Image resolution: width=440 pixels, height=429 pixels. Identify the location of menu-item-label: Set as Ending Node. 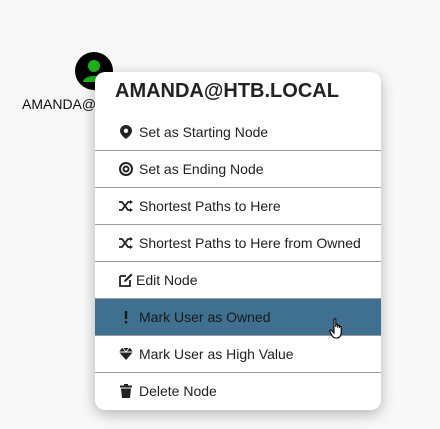
(201, 169).